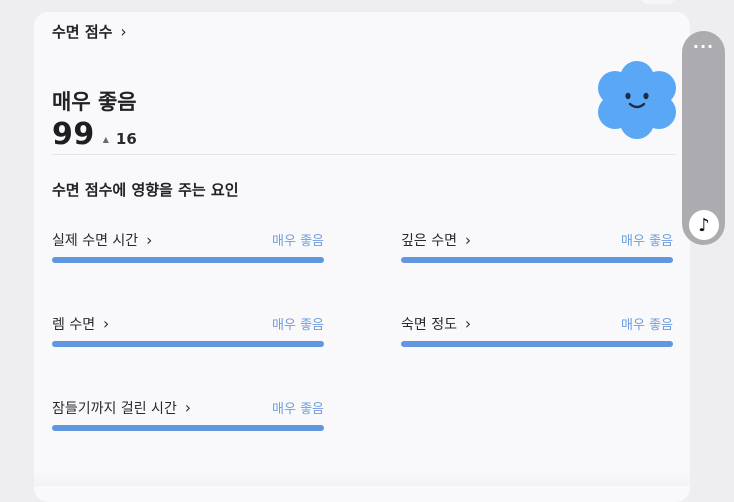 This screenshot has width=734, height=502. Describe the element at coordinates (188, 250) in the screenshot. I see `factor-actual-sleep-time: 실제 수면 시간 › 매우 좋음` at that location.